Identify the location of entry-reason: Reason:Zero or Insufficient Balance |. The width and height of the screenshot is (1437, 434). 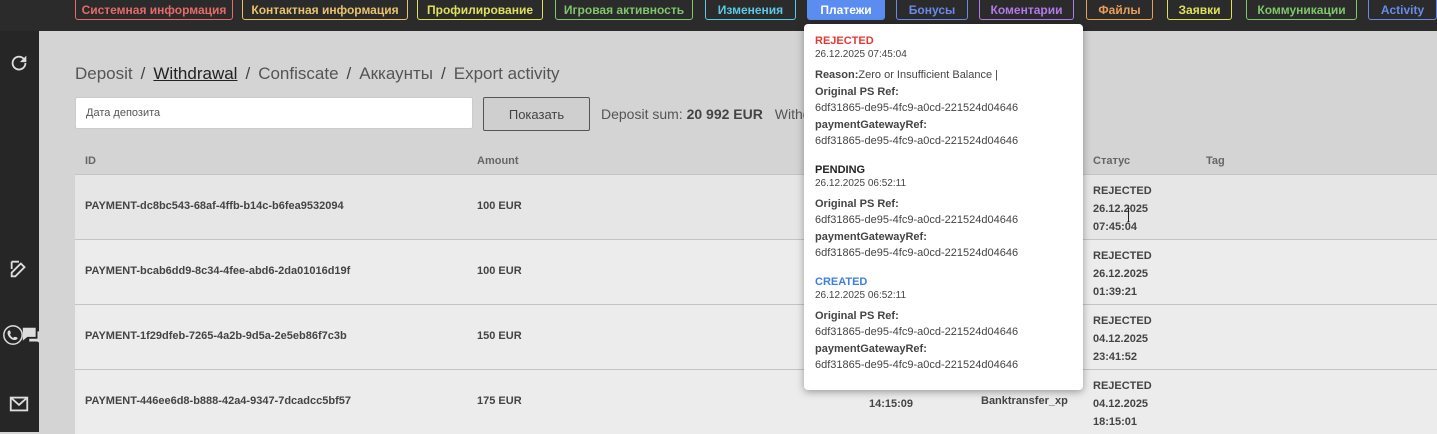
(943, 75).